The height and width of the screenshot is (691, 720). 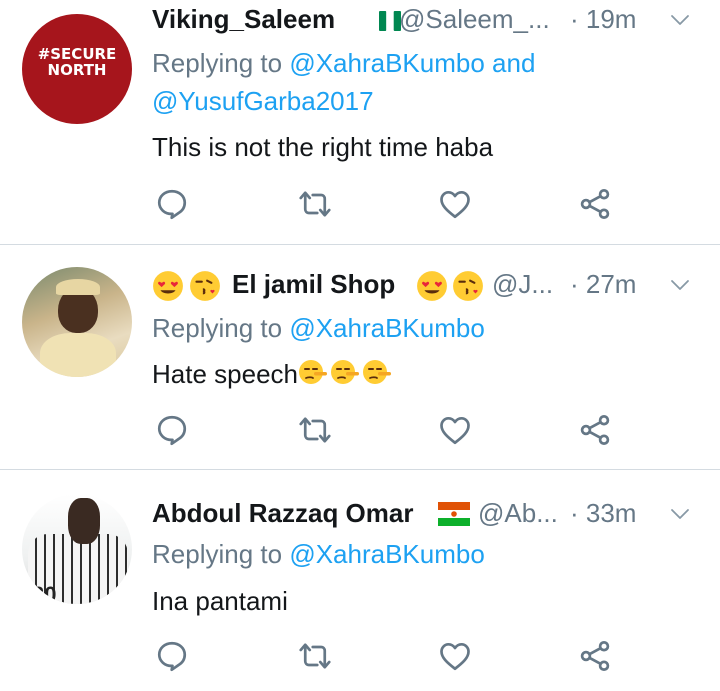 I want to click on mention-link: @YusufGarba2017, so click(x=263, y=101).